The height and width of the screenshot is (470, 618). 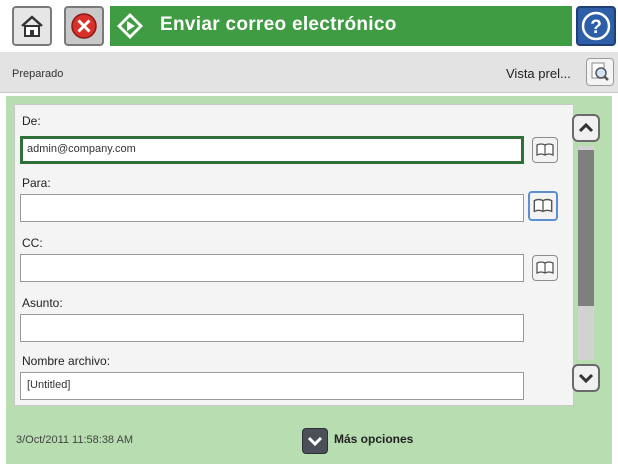 I want to click on scroll-thumb, so click(x=586, y=228).